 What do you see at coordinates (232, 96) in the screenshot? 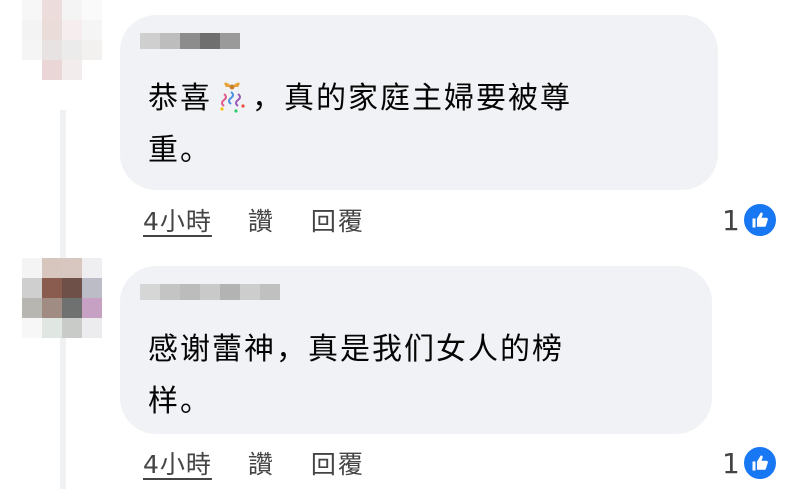
I see `confetti-icon` at bounding box center [232, 96].